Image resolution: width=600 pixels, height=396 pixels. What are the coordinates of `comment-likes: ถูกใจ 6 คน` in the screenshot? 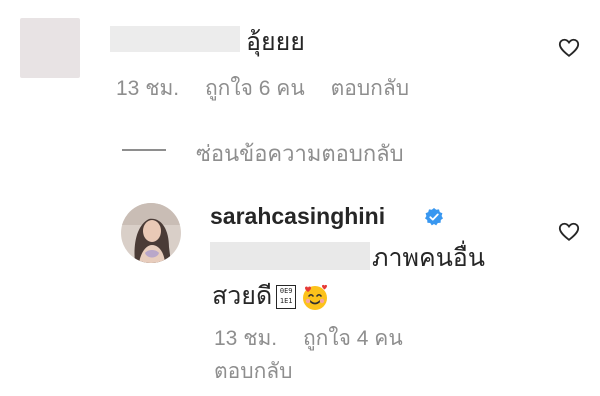 It's located at (255, 88).